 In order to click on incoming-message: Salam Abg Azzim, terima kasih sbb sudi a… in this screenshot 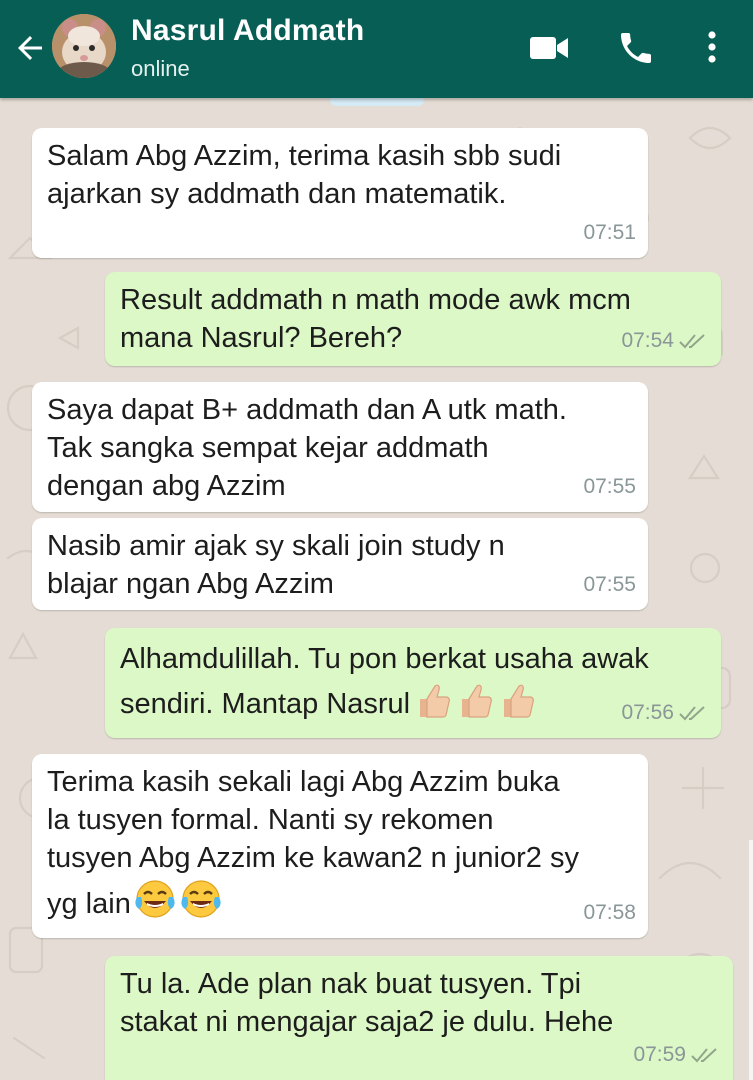, I will do `click(340, 193)`.